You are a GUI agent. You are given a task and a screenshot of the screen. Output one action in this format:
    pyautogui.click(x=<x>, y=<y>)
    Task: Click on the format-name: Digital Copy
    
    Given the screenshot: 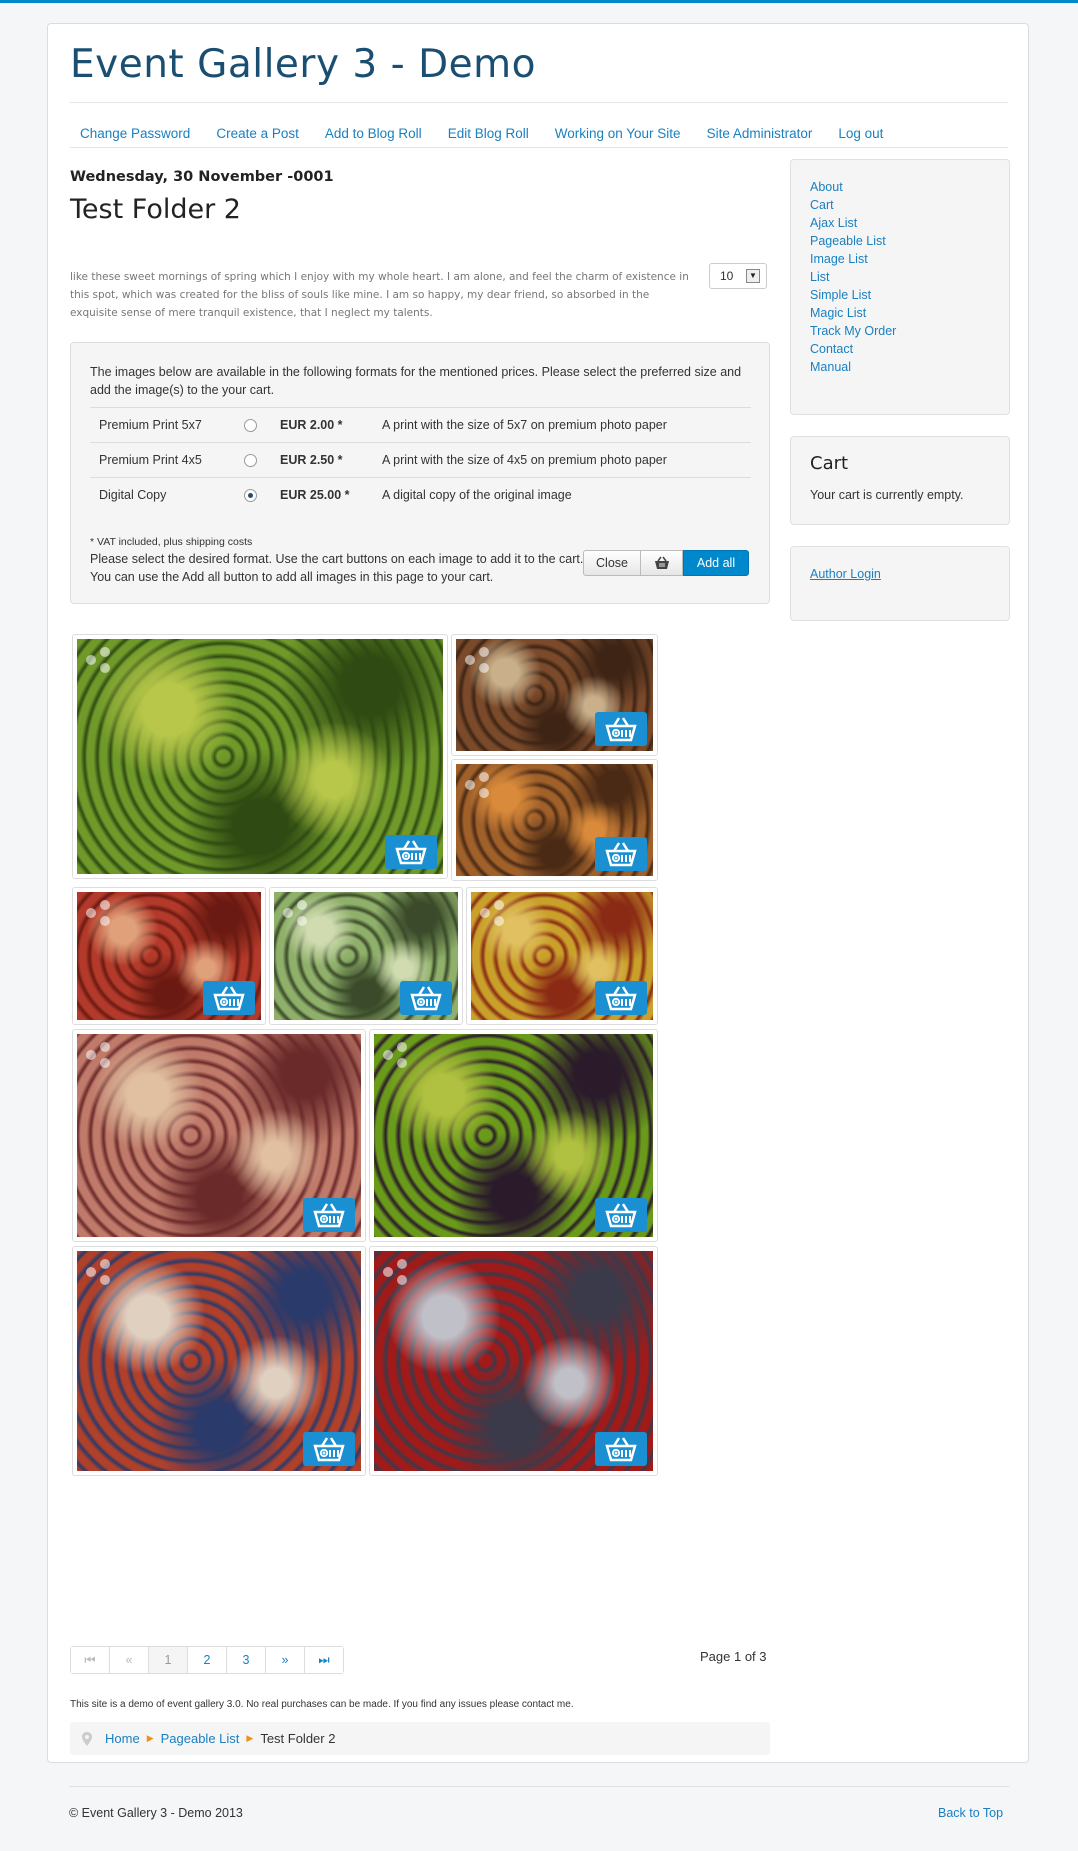 What is the action you would take?
    pyautogui.click(x=167, y=494)
    